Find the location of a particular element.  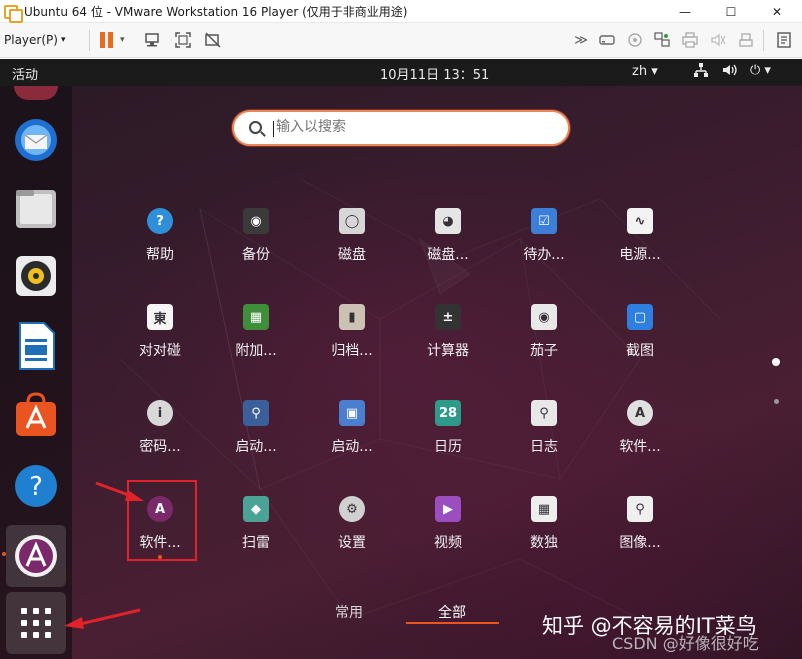

volume-icon is located at coordinates (730, 72).